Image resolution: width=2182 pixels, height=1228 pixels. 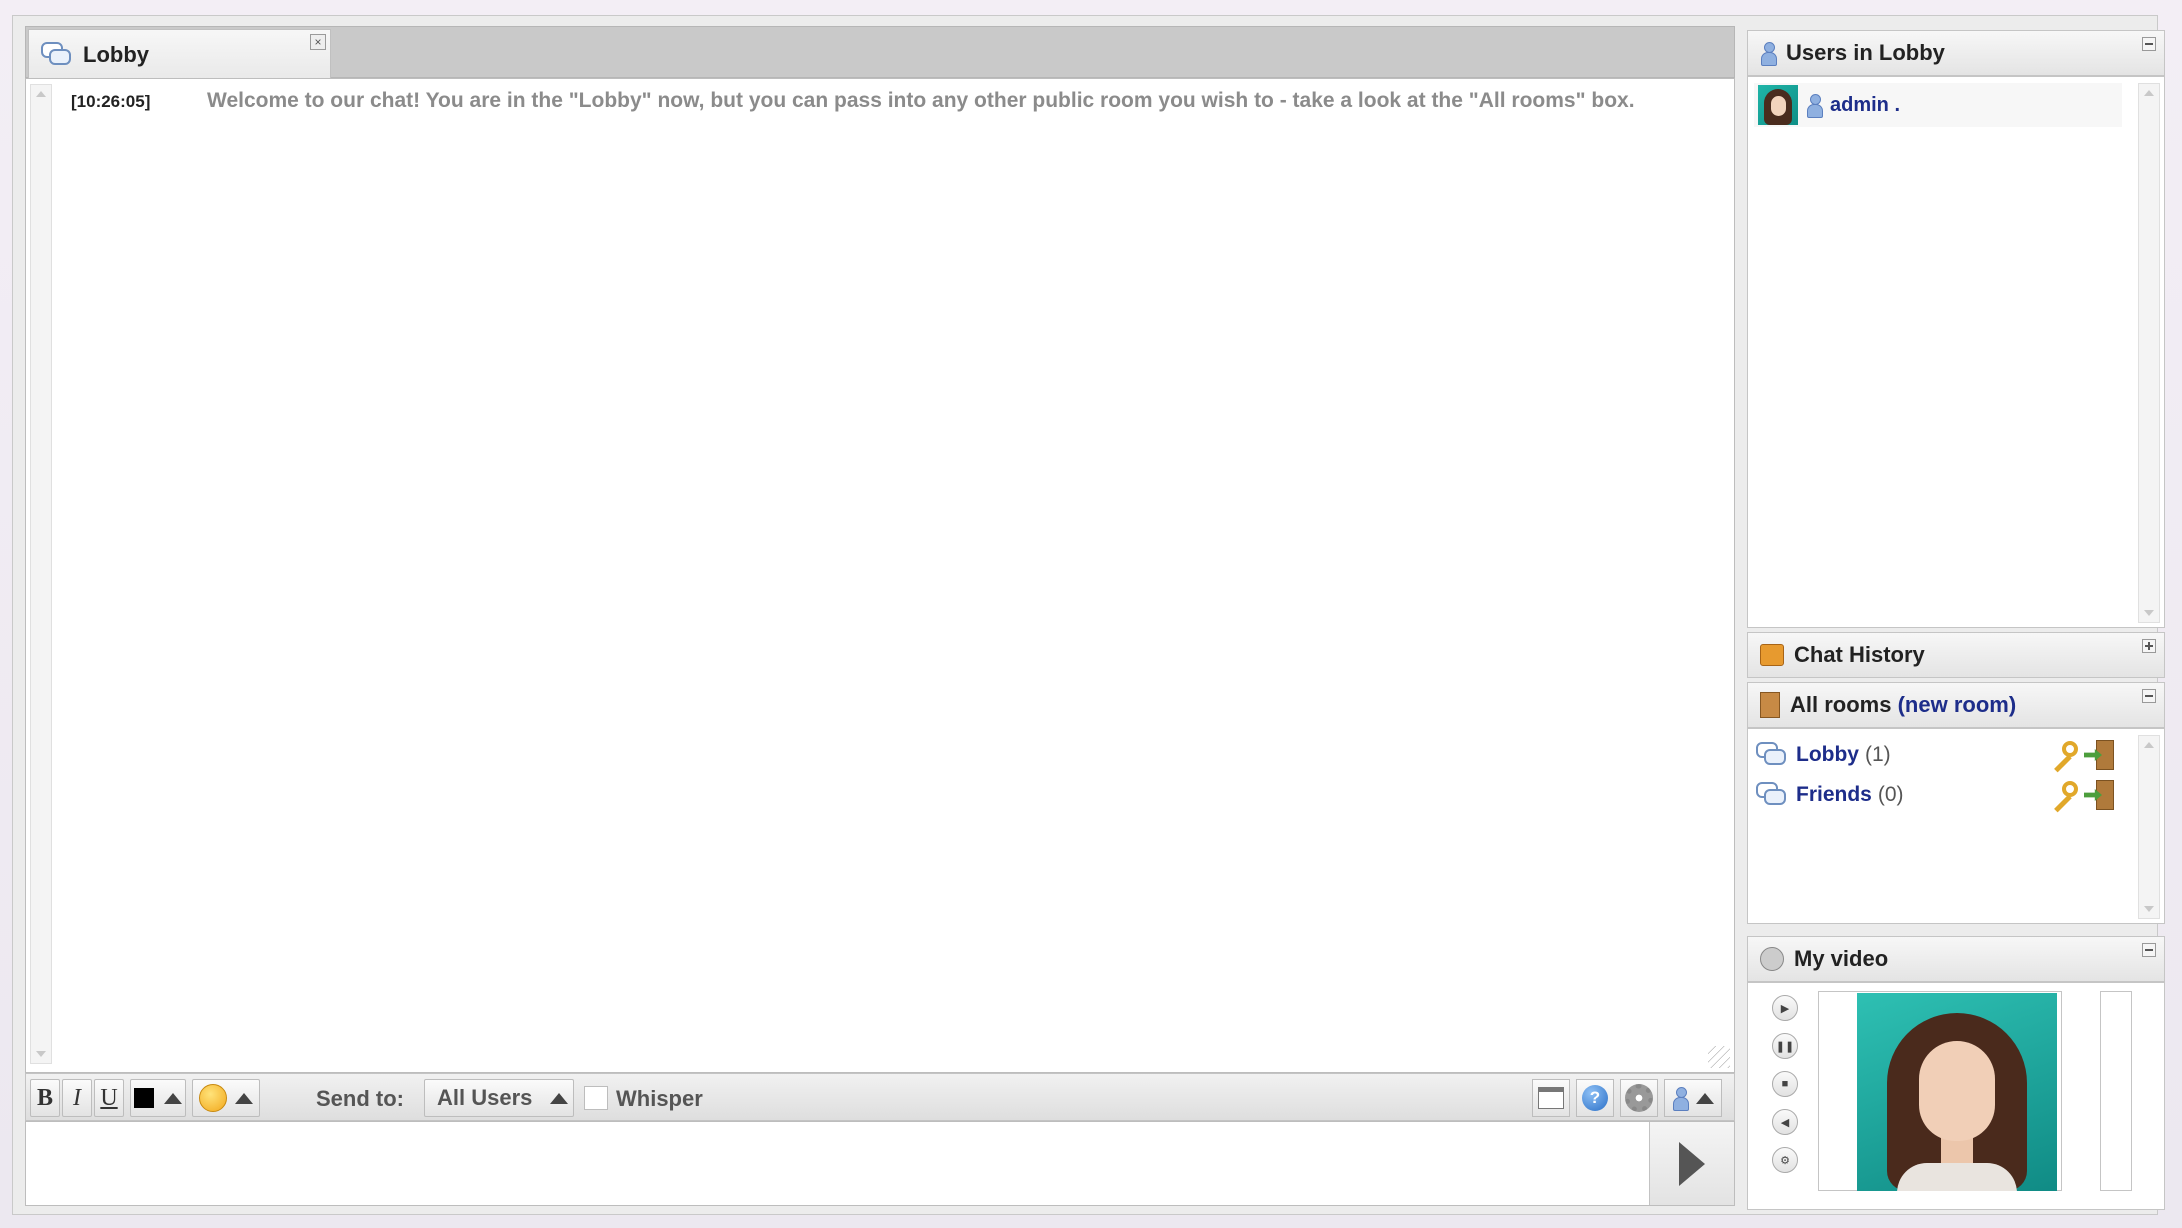 What do you see at coordinates (1785, 1122) in the screenshot?
I see `volume-icon: ◀` at bounding box center [1785, 1122].